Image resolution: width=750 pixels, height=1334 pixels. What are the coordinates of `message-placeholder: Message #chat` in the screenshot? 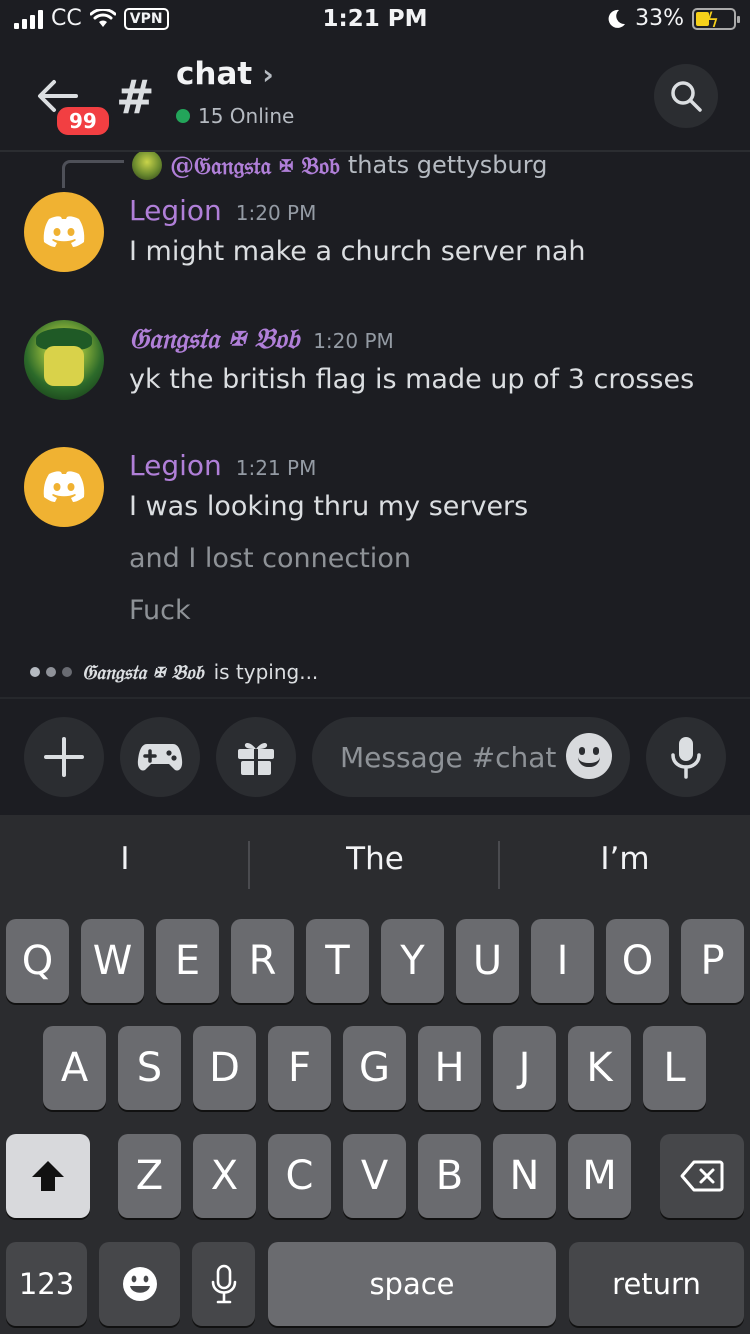 It's located at (448, 757).